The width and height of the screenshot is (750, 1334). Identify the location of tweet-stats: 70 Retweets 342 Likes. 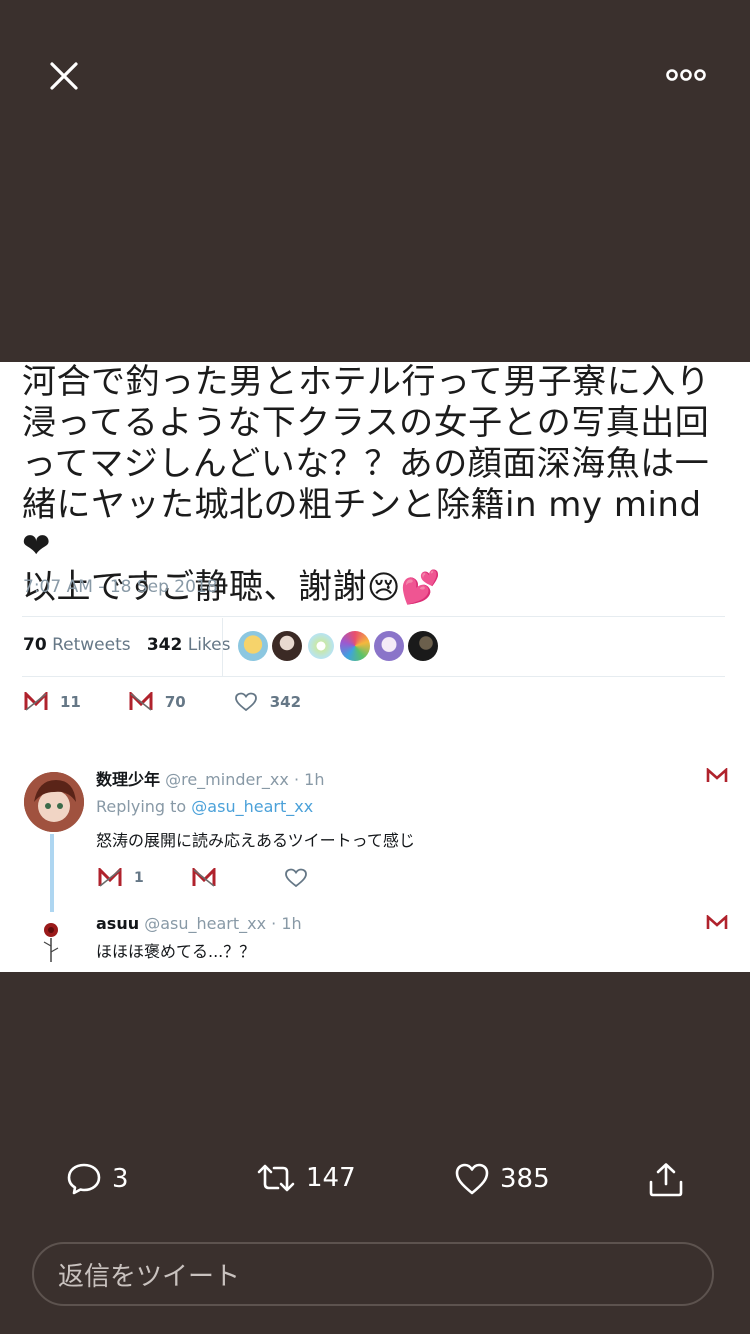
(126, 645).